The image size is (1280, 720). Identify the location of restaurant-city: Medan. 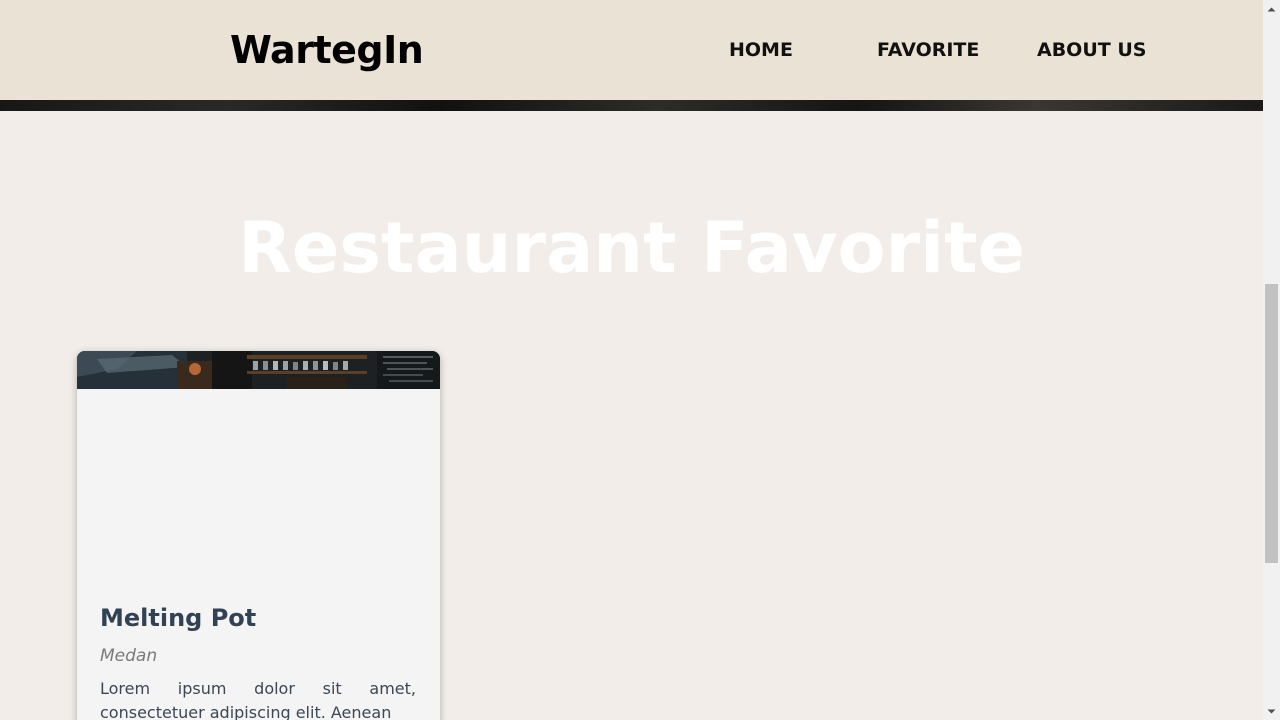
(129, 656).